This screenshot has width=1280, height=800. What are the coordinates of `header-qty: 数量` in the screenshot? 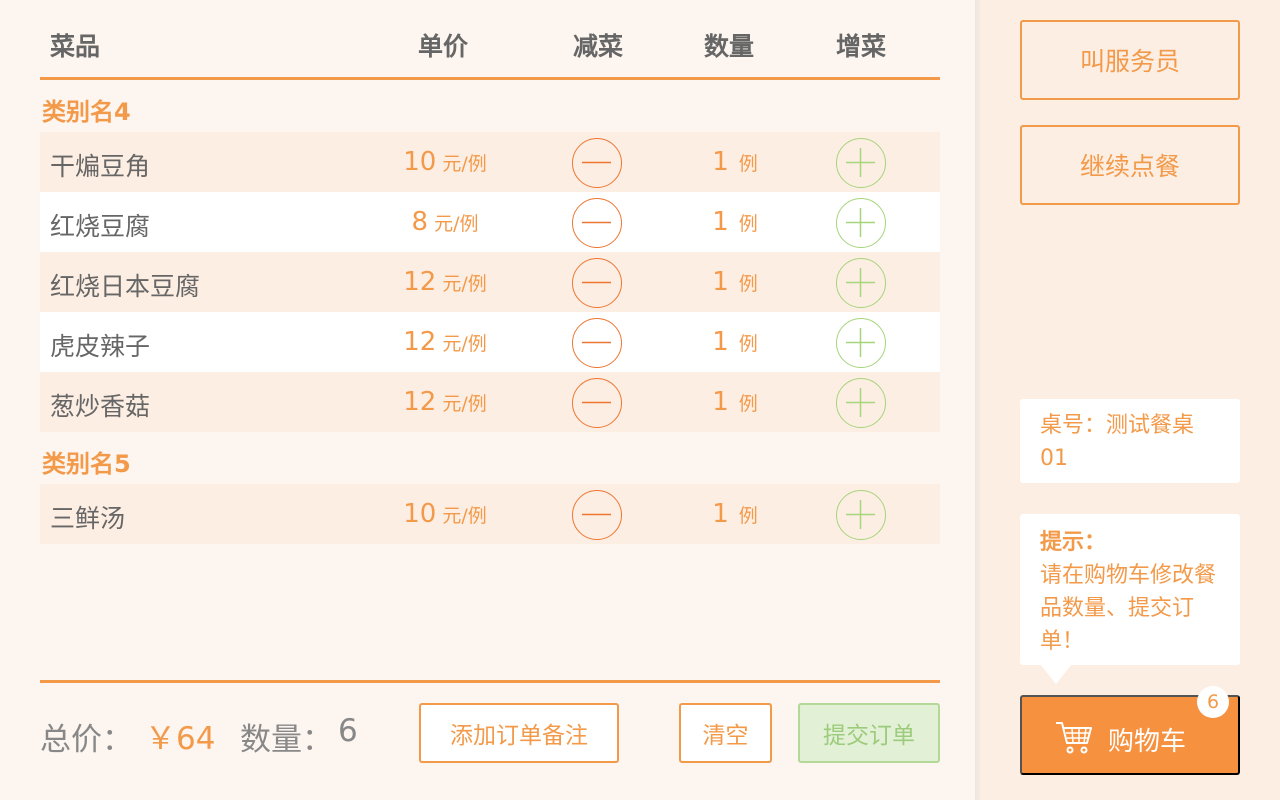 It's located at (729, 46).